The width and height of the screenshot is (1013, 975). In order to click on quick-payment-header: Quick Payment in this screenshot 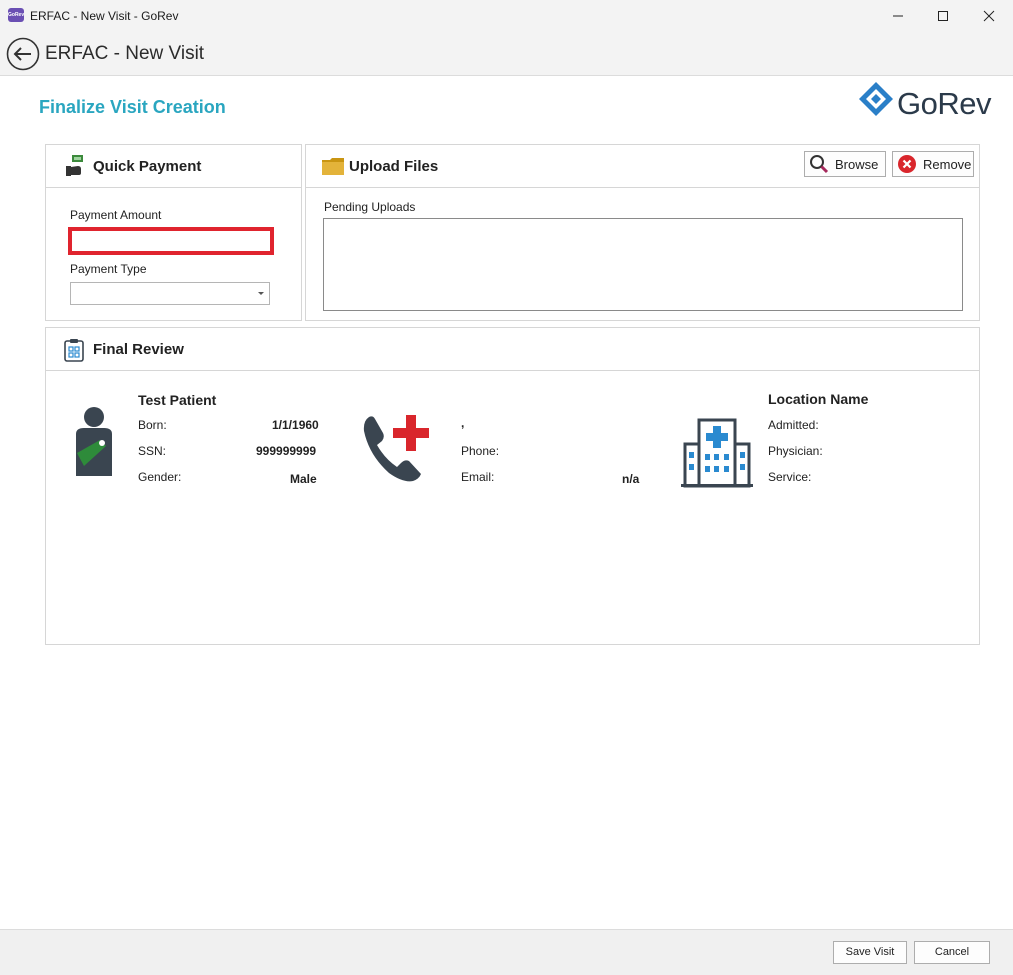, I will do `click(173, 166)`.